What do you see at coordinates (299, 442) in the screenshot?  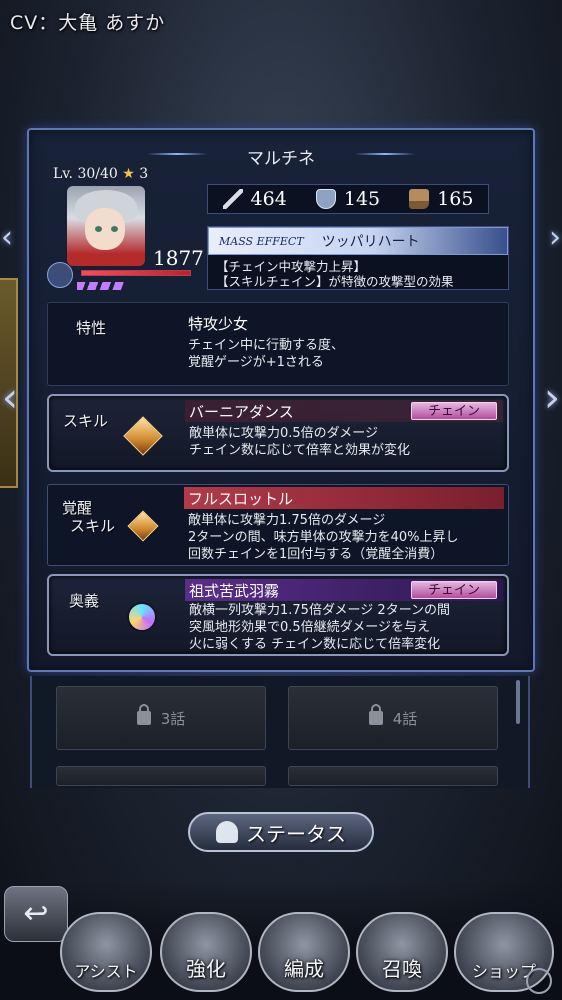 I see `skill-desc: 敵単体に攻撃力0.5倍のダメージ チェイン数に応じて倍率と効果が変化` at bounding box center [299, 442].